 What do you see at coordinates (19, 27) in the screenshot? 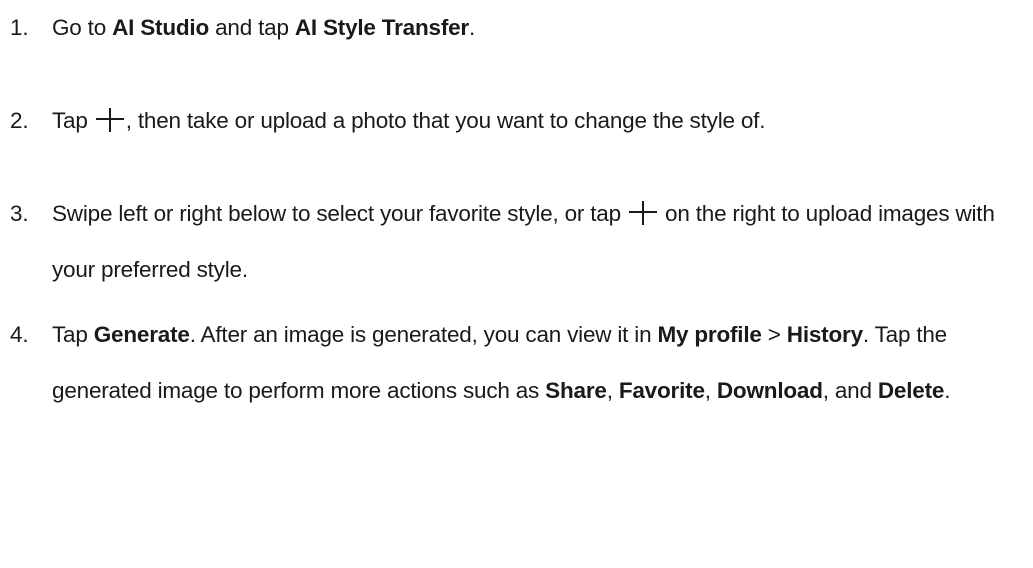
I see `step-number: 1.` at bounding box center [19, 27].